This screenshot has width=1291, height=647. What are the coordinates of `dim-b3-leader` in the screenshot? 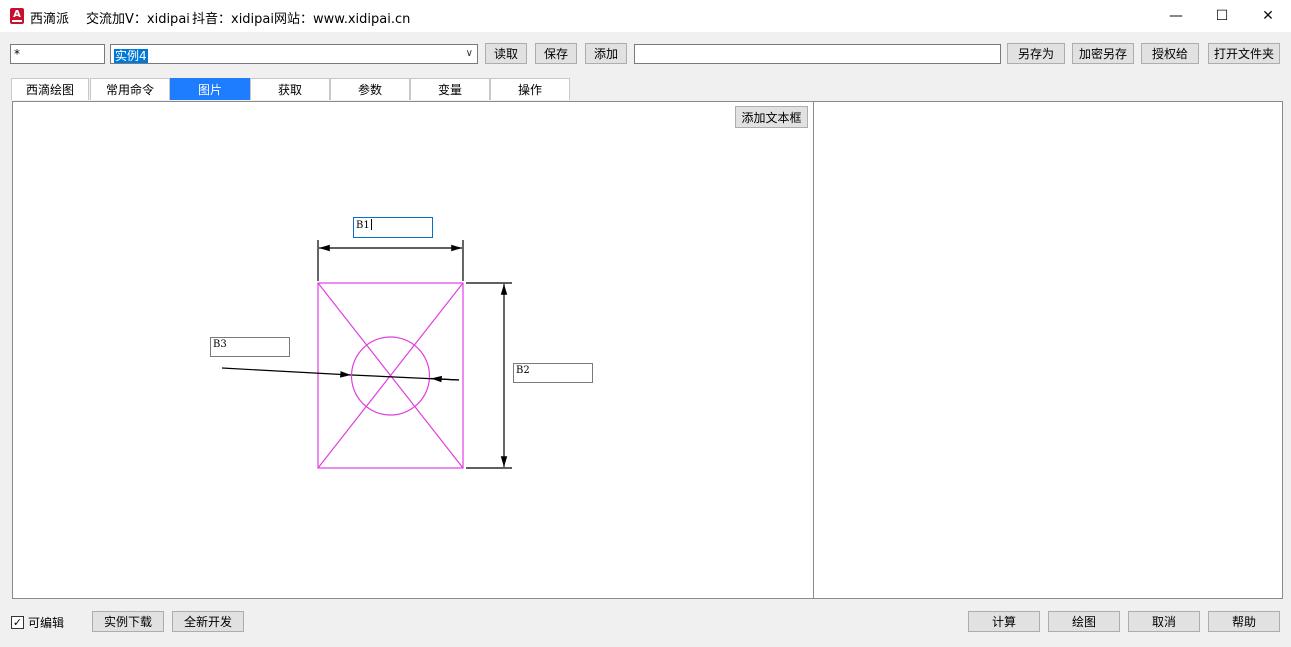 It's located at (286, 372).